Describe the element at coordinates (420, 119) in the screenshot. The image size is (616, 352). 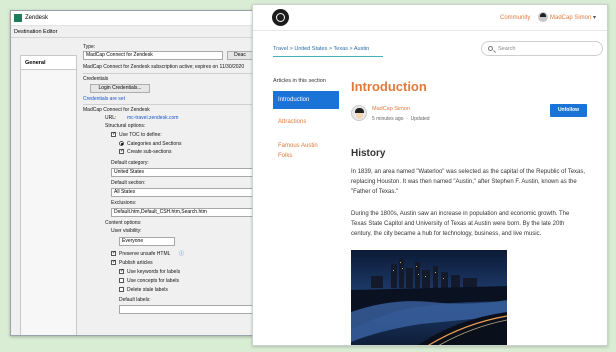
I see `meta-updated: Updated` at that location.